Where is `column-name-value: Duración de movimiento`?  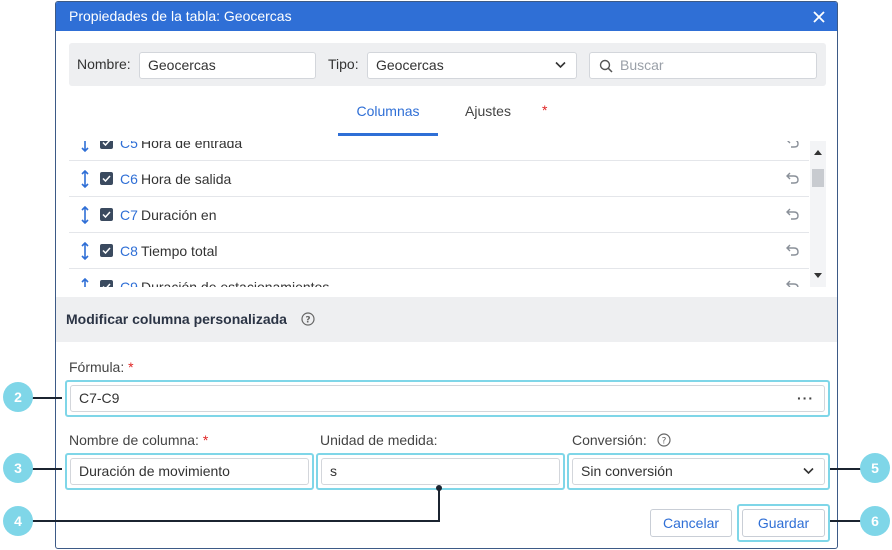
column-name-value: Duración de movimiento is located at coordinates (154, 471).